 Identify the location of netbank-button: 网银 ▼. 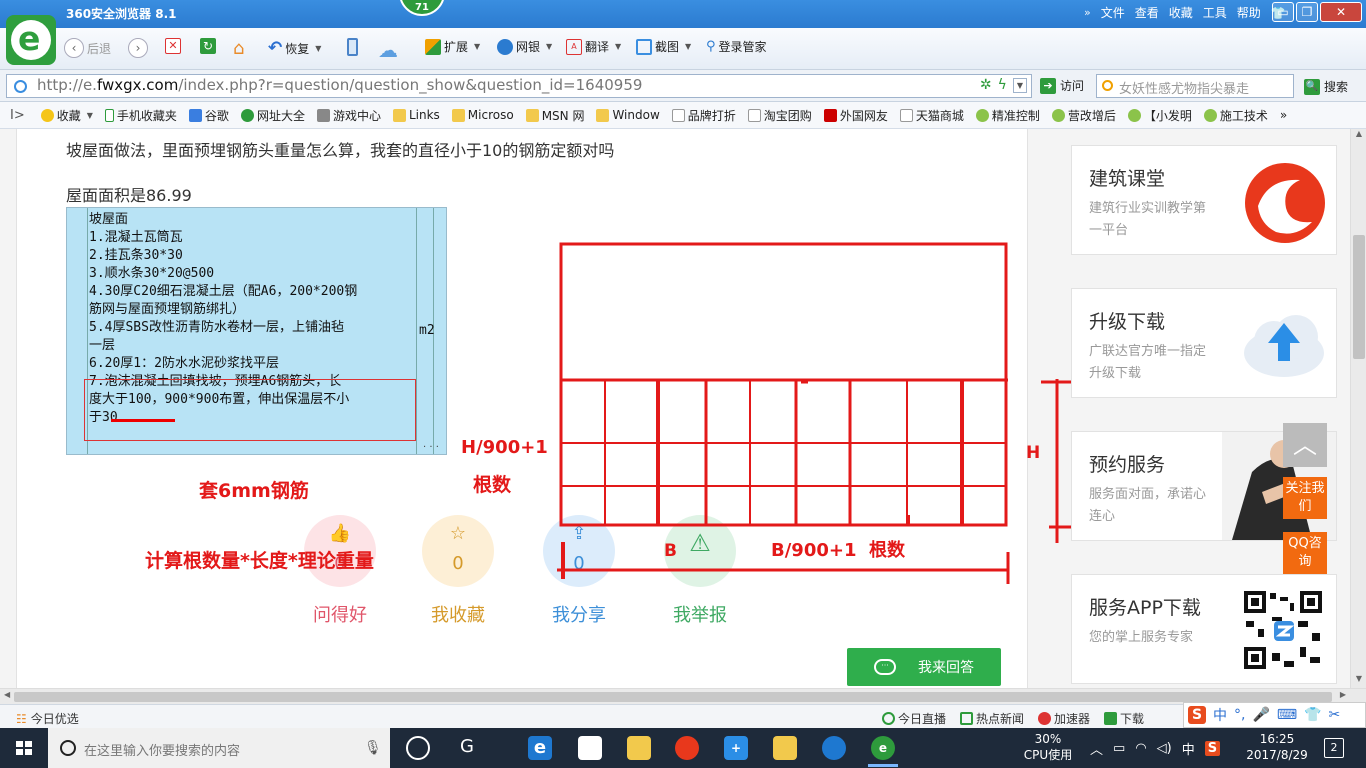
(524, 46).